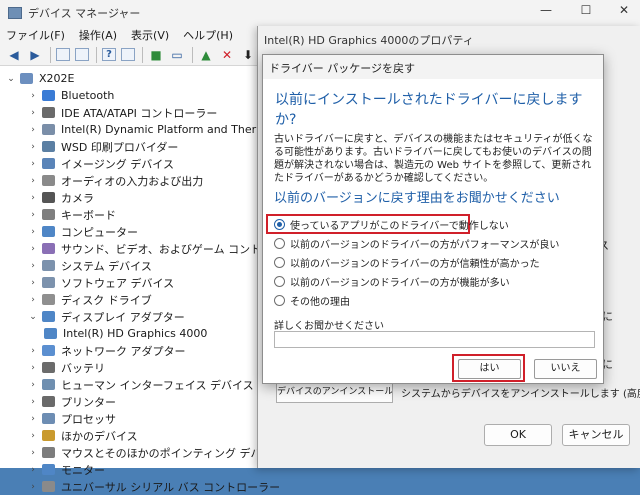 The image size is (640, 495). What do you see at coordinates (489, 369) in the screenshot?
I see `yes-button: はい` at bounding box center [489, 369].